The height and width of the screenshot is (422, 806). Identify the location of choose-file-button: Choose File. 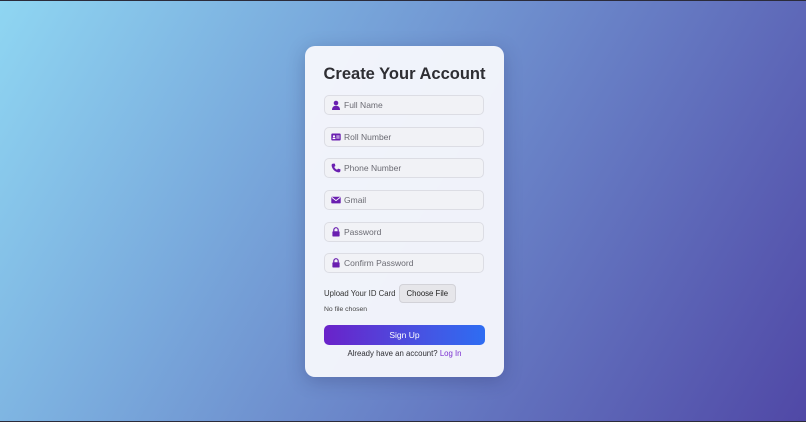
(427, 293).